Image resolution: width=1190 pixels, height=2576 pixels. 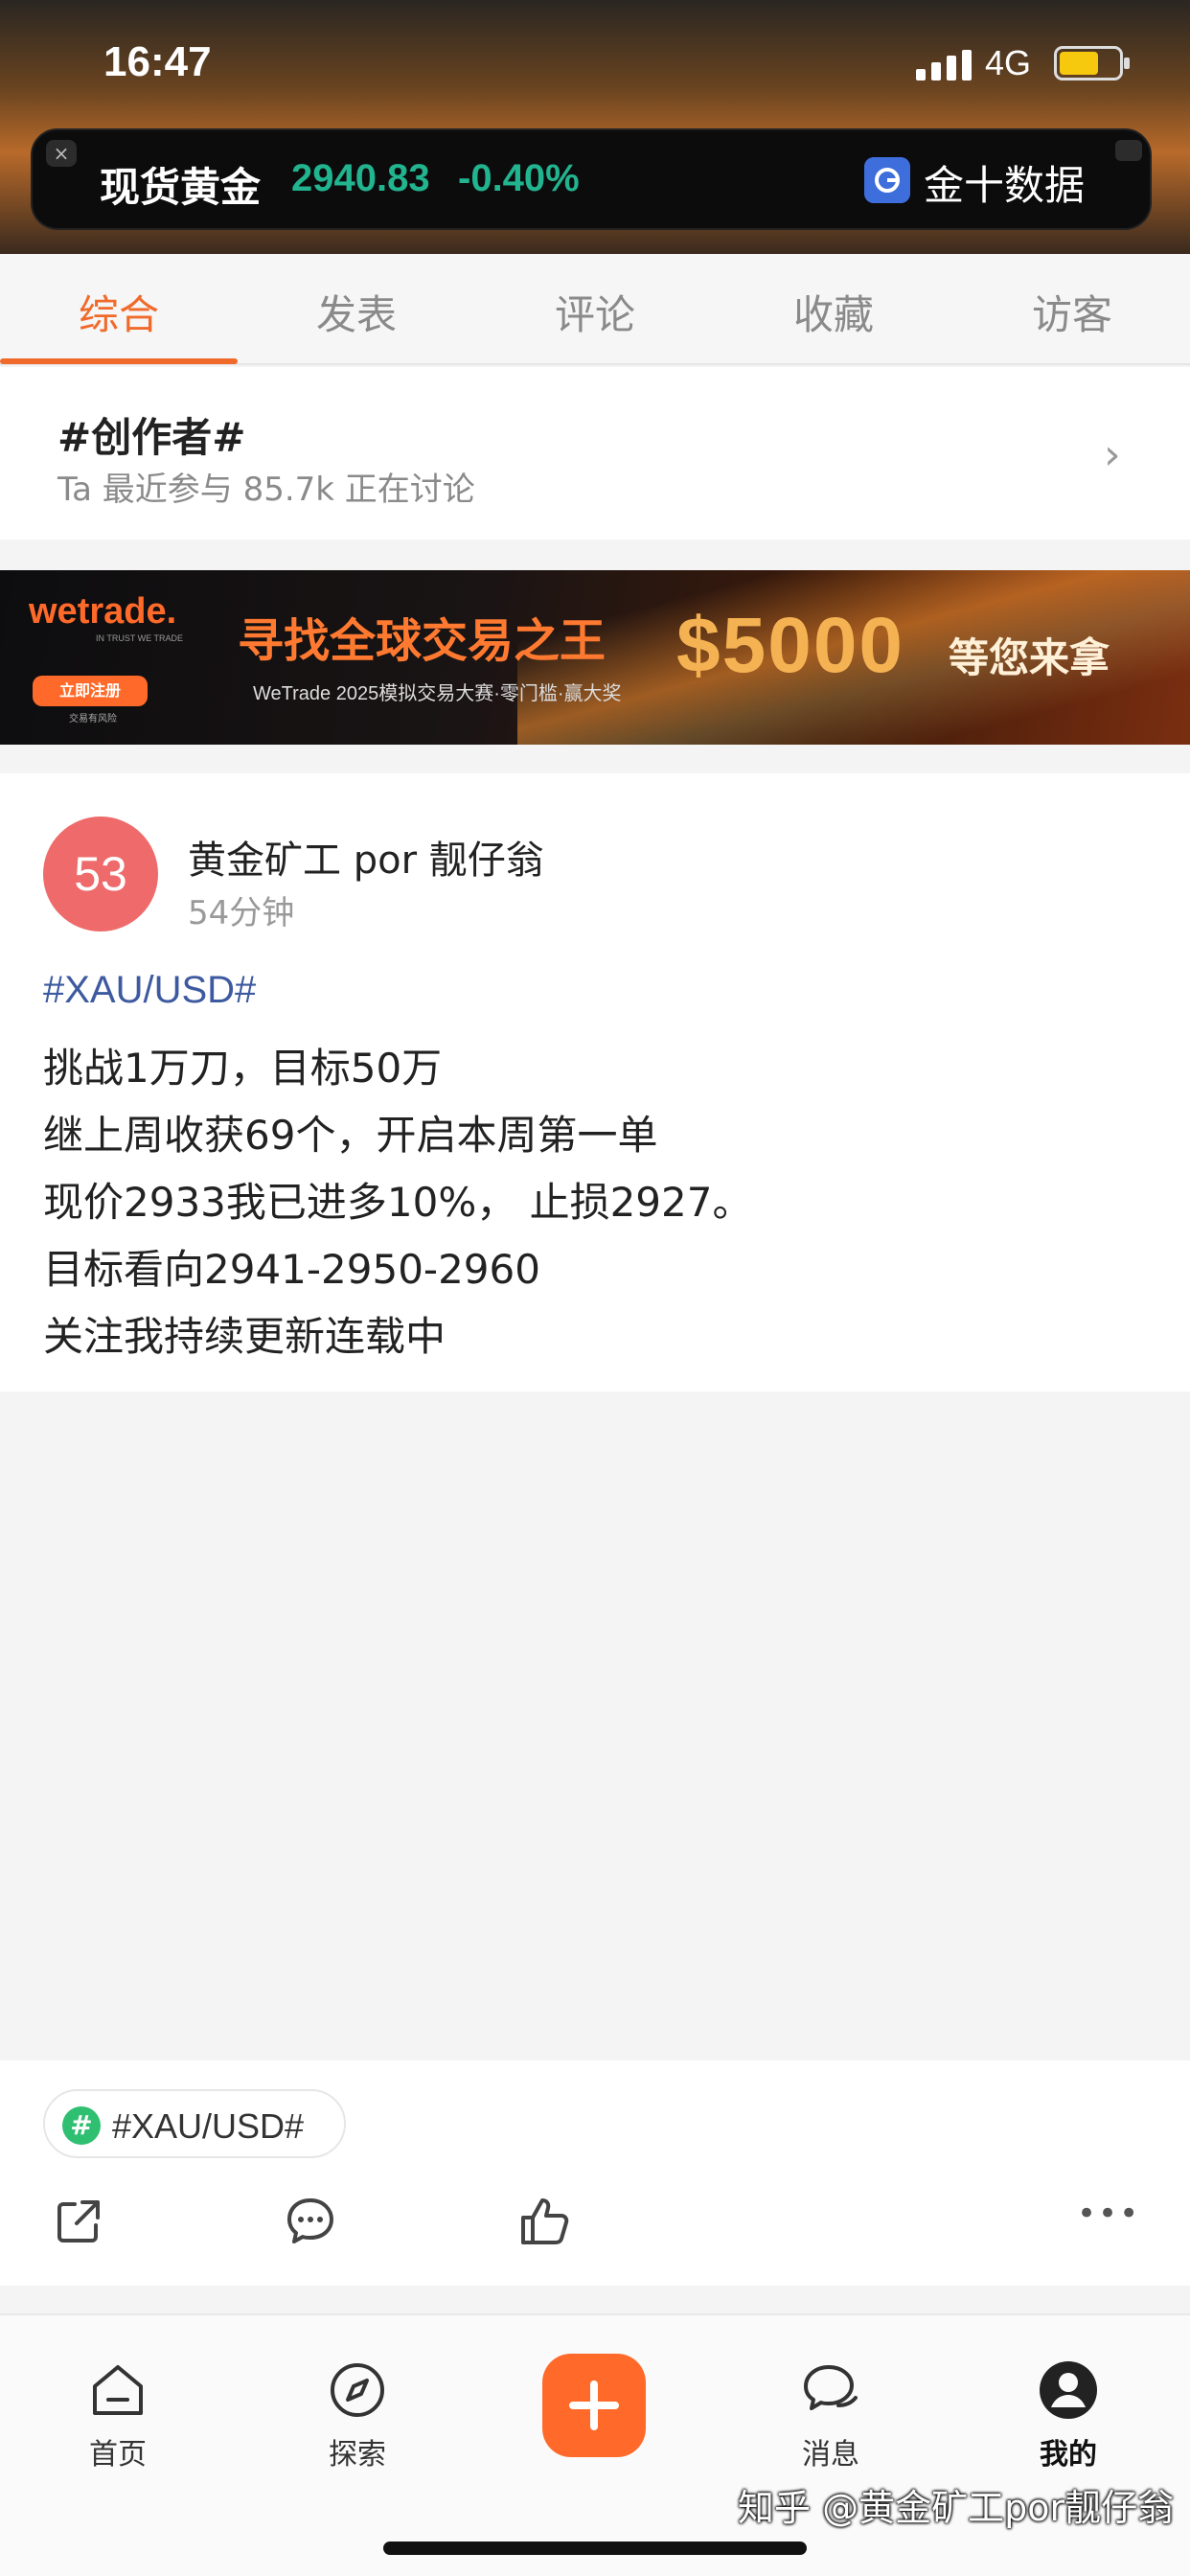 I want to click on nav-home: 首页, so click(x=118, y=2415).